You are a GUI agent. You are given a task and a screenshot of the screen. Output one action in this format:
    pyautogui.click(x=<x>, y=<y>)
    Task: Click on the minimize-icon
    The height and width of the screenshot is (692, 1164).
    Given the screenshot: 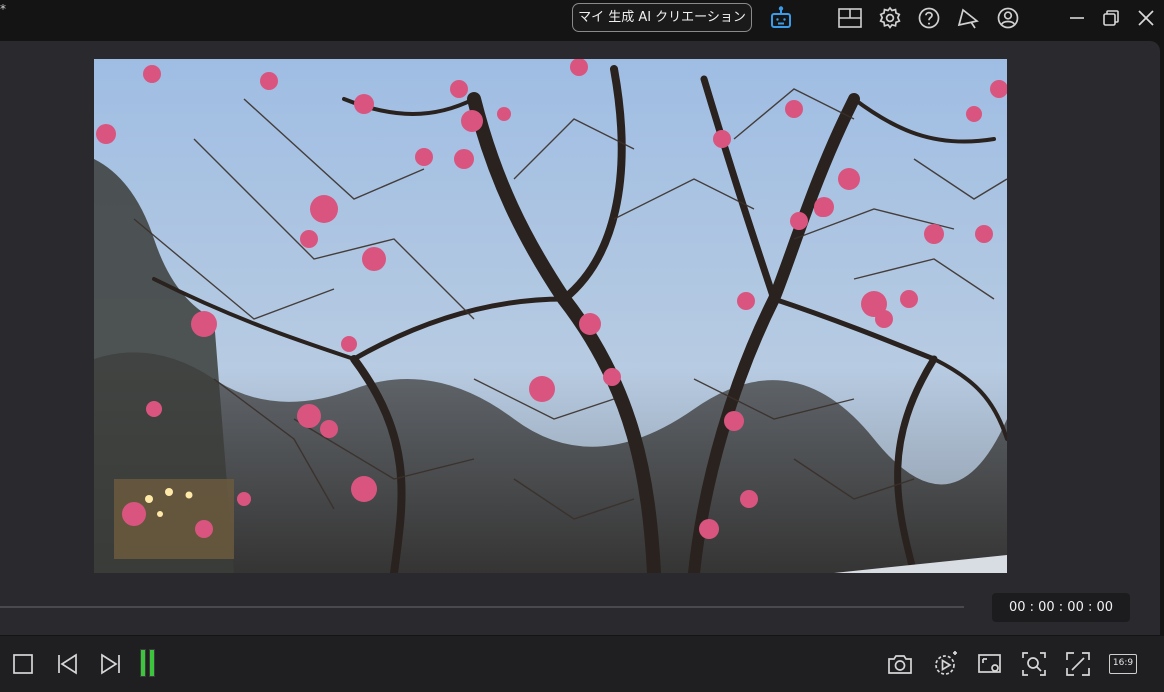 What is the action you would take?
    pyautogui.click(x=1077, y=18)
    